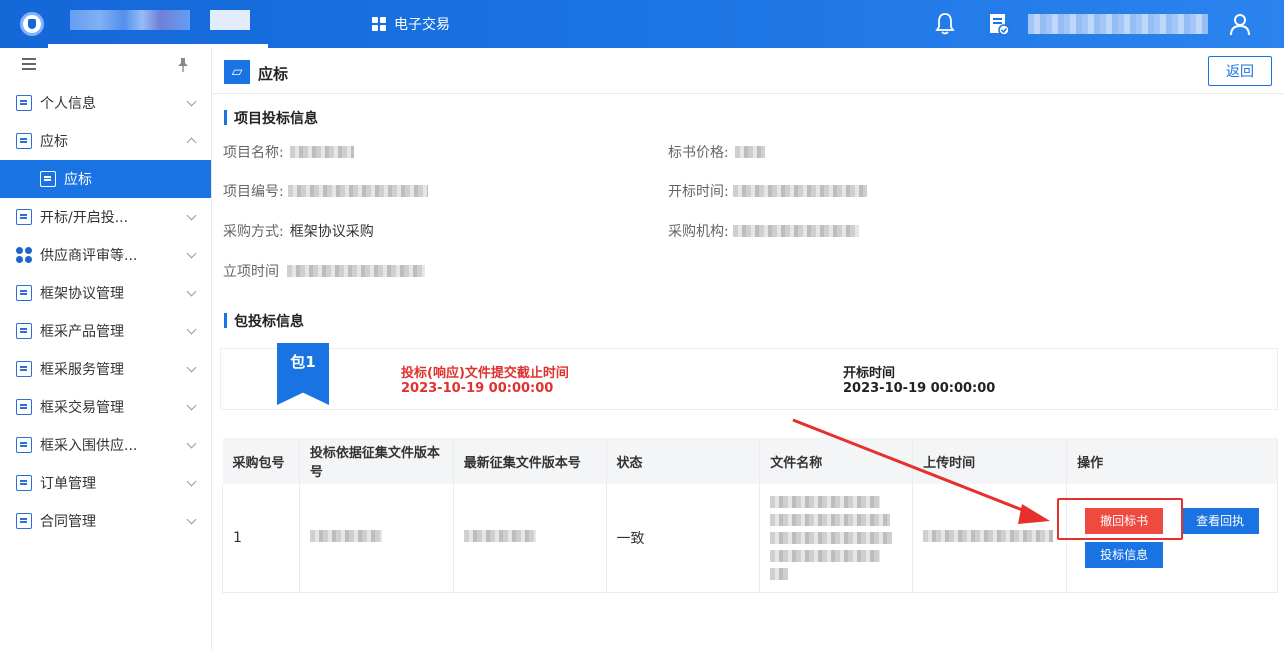 Image resolution: width=1284 pixels, height=650 pixels. Describe the element at coordinates (1120, 519) in the screenshot. I see `annotation-highlight-box` at that location.